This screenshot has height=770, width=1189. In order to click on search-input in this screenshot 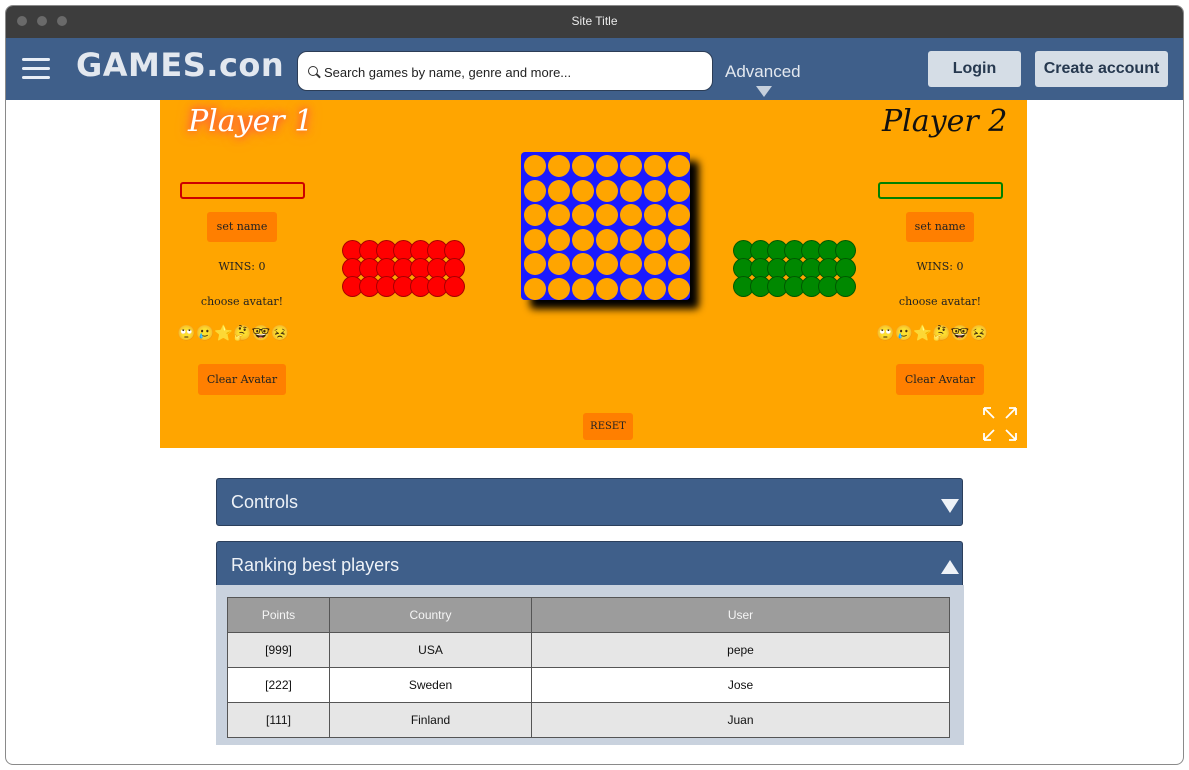, I will do `click(514, 72)`.